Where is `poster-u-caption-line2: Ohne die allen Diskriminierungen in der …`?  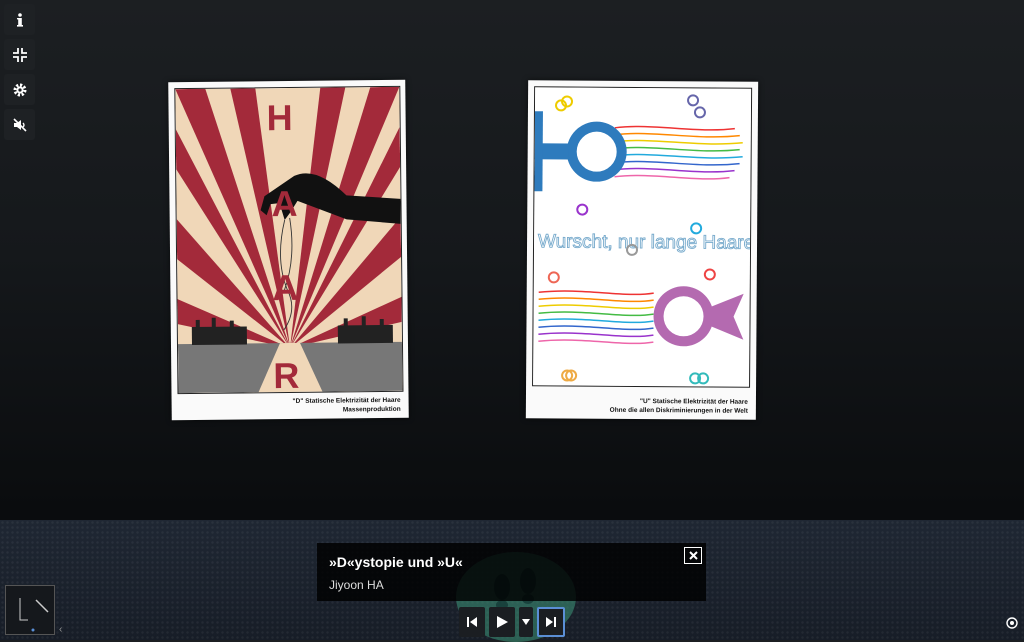 poster-u-caption-line2: Ohne die allen Diskriminierungen in der … is located at coordinates (678, 410).